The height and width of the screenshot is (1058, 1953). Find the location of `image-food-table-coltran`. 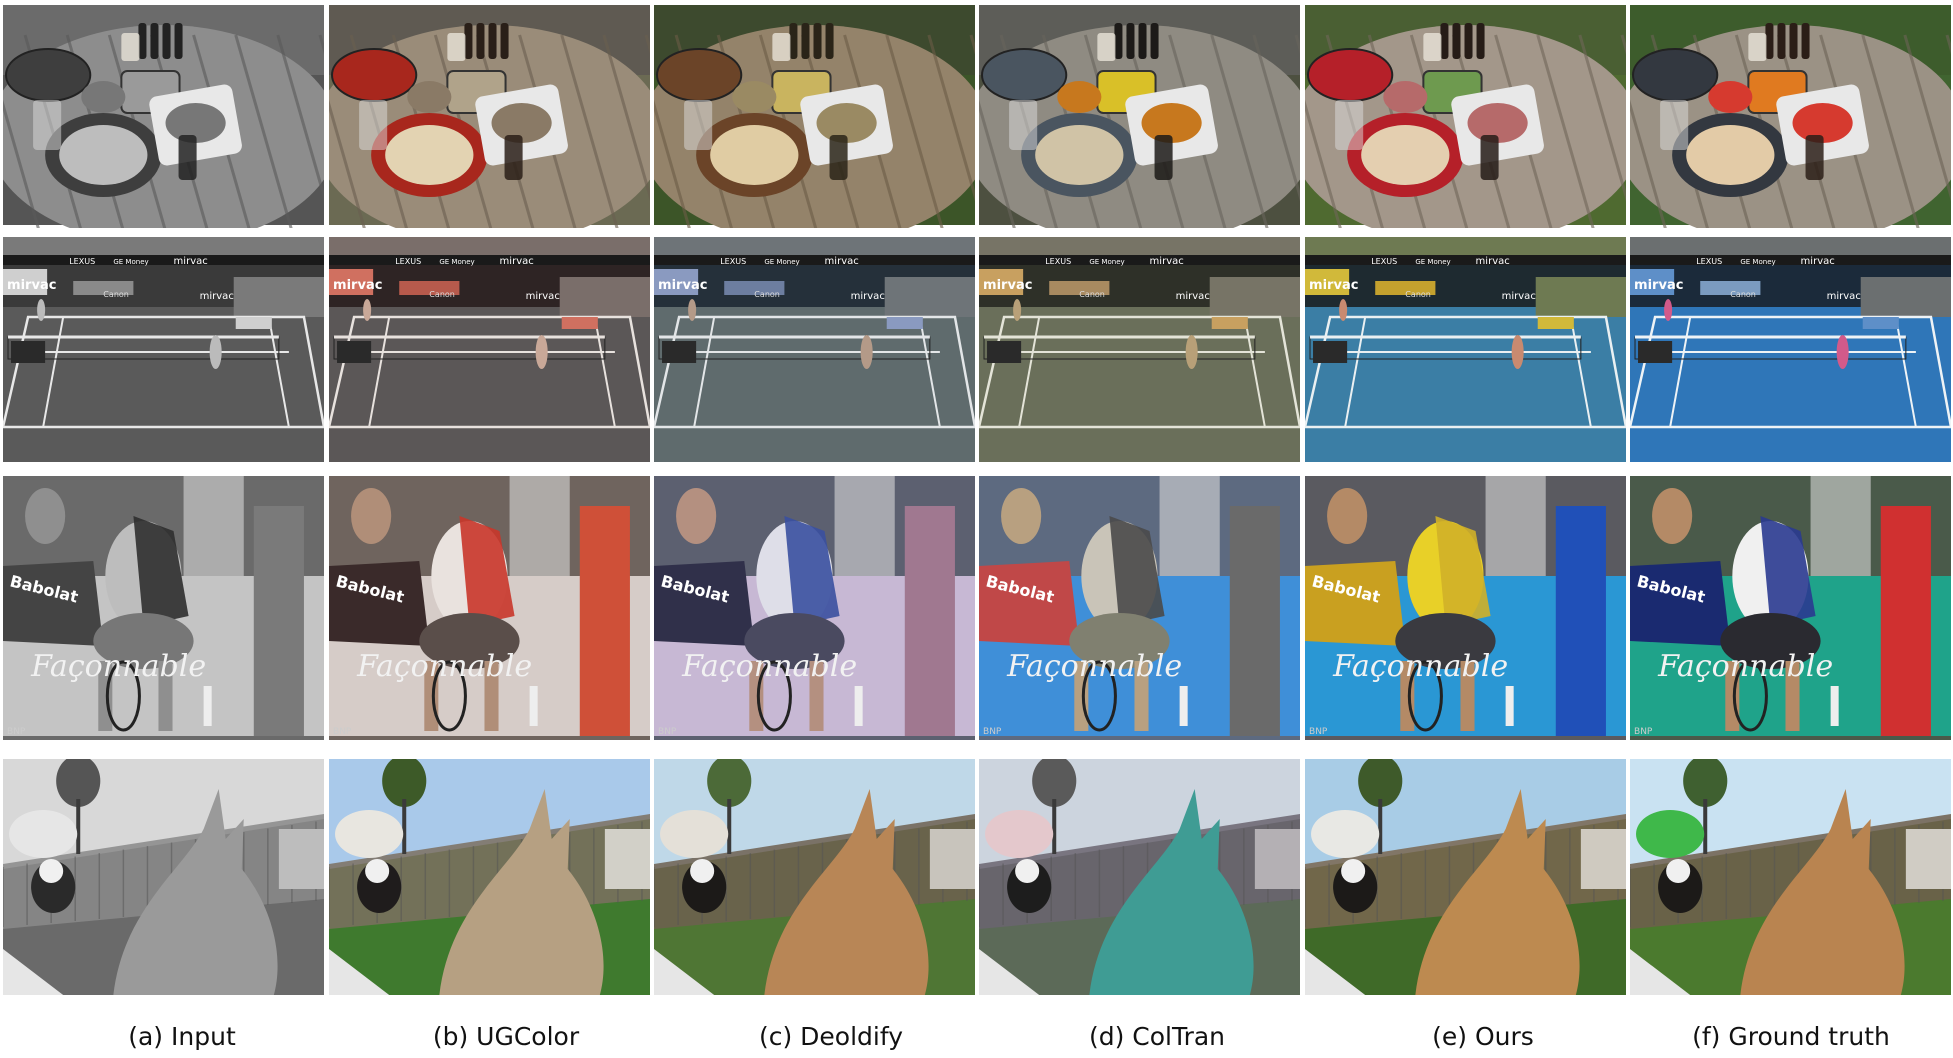

image-food-table-coltran is located at coordinates (1139, 116).